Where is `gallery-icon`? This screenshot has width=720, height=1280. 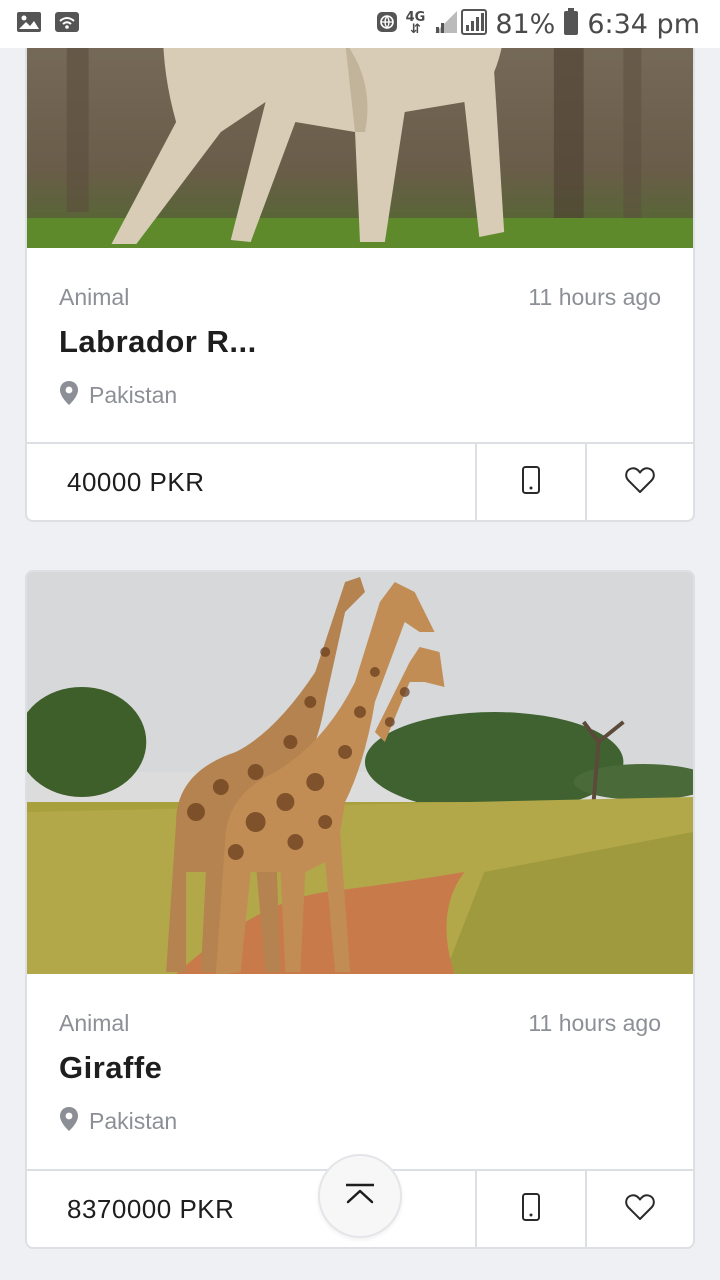 gallery-icon is located at coordinates (29, 24).